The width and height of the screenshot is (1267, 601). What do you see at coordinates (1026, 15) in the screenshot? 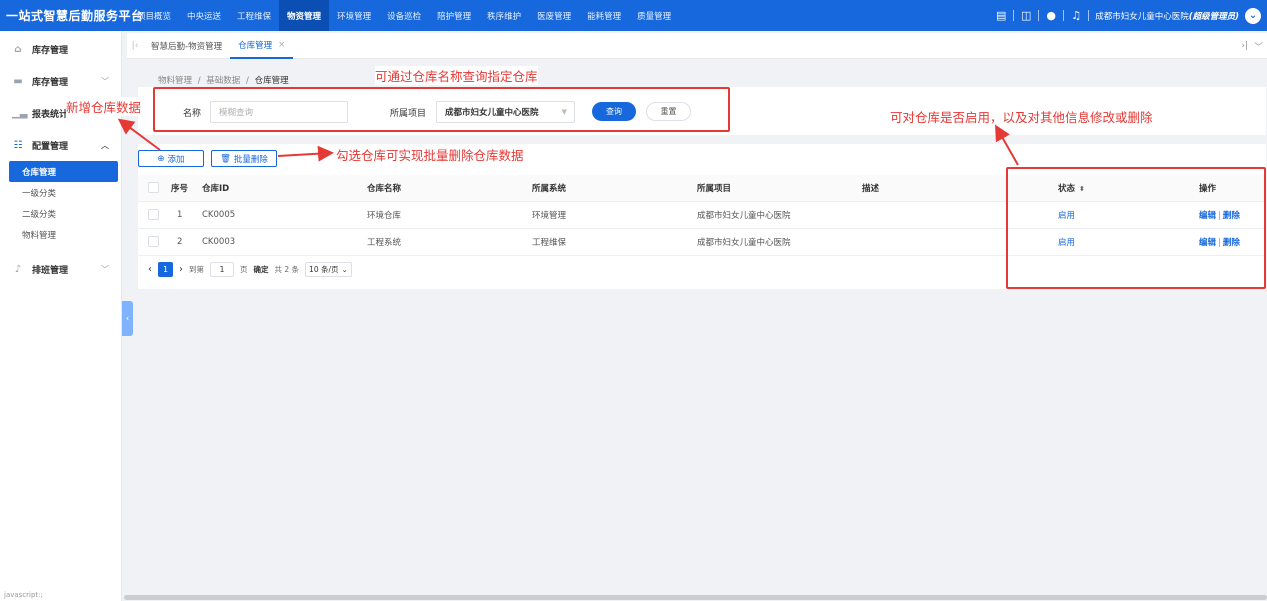
I see `chart-icon: ◫` at bounding box center [1026, 15].